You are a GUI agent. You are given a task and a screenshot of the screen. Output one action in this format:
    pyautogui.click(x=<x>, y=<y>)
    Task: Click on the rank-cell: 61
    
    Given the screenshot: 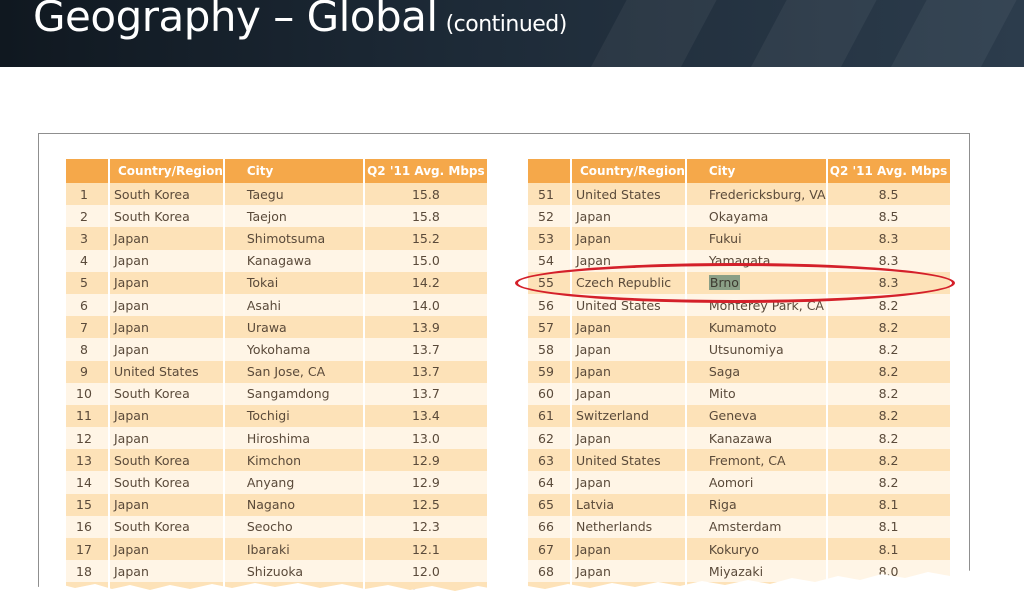 What is the action you would take?
    pyautogui.click(x=550, y=416)
    